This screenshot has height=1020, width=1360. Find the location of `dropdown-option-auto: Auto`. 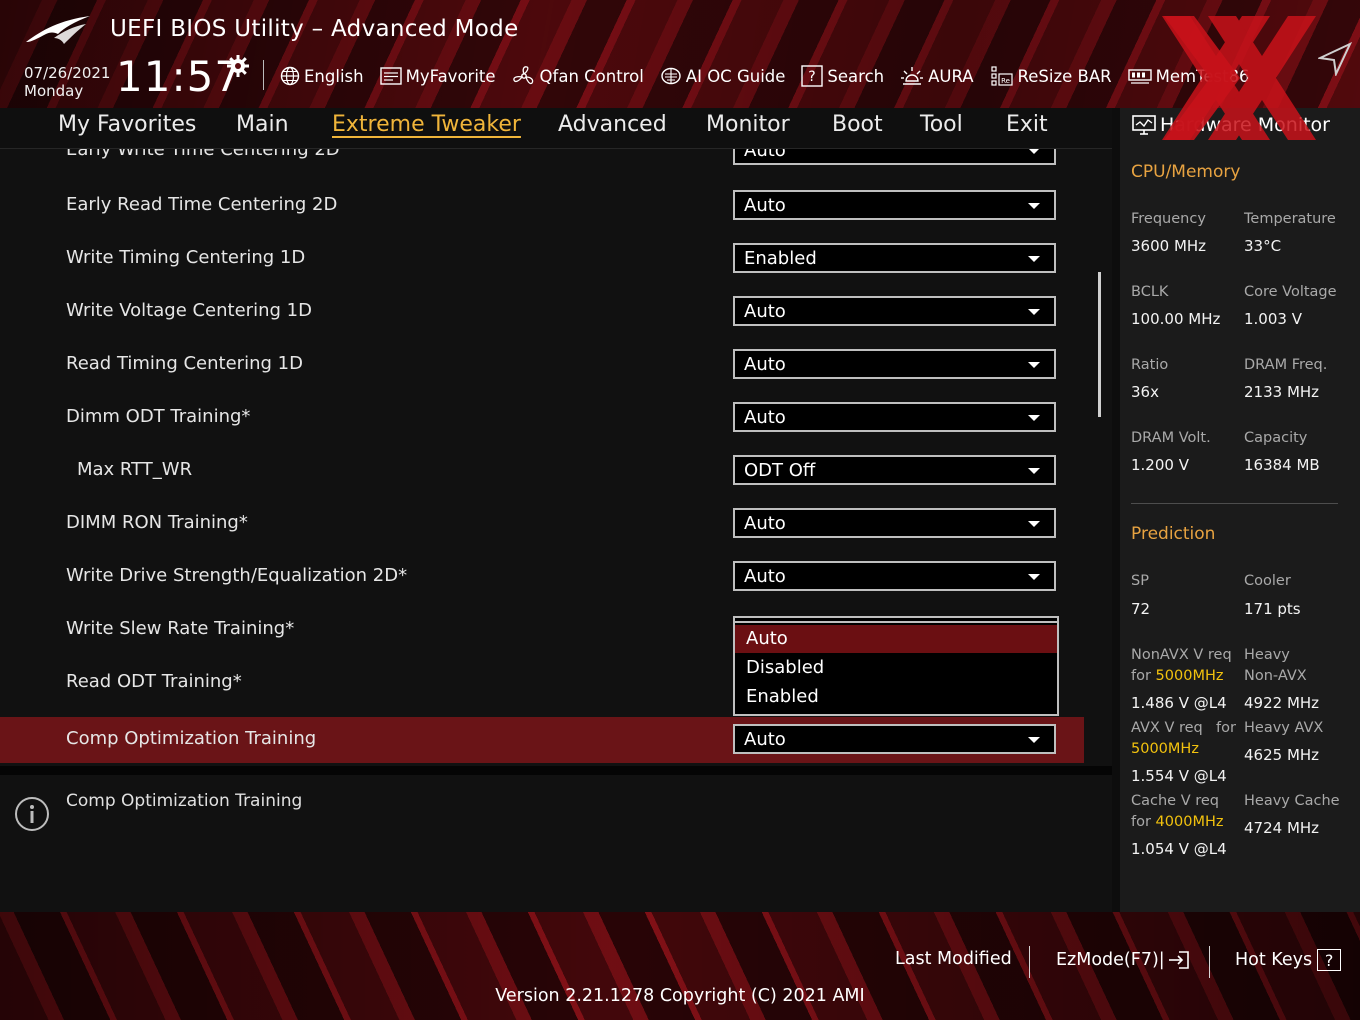

dropdown-option-auto: Auto is located at coordinates (896, 639).